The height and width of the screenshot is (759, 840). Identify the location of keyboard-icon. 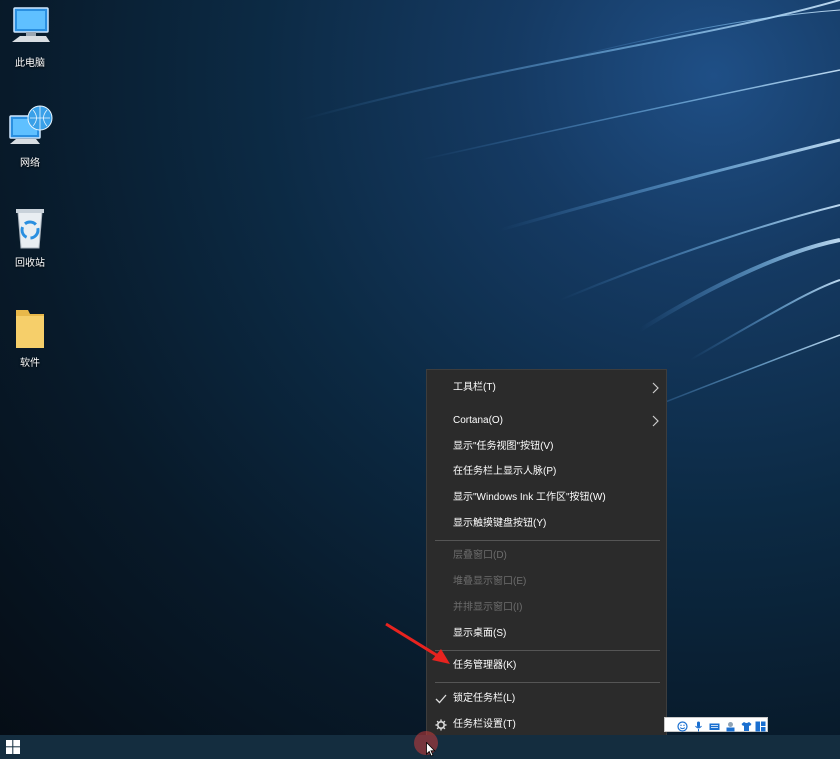
(714, 724).